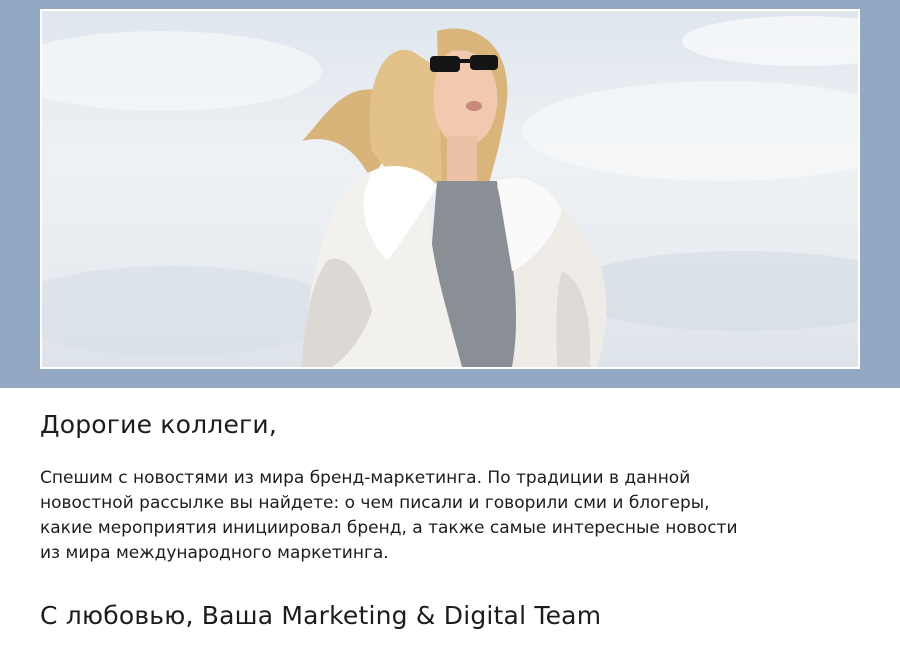 The height and width of the screenshot is (656, 900). I want to click on intro-line: из мира международного маркетинга., so click(214, 553).